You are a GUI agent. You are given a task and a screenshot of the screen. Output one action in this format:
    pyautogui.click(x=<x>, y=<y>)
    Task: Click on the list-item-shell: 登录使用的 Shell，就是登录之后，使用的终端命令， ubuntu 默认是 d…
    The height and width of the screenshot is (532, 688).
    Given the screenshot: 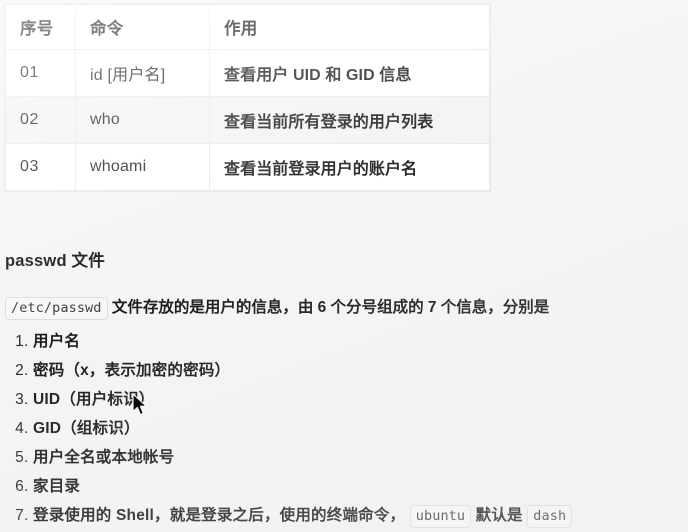 What is the action you would take?
    pyautogui.click(x=360, y=515)
    